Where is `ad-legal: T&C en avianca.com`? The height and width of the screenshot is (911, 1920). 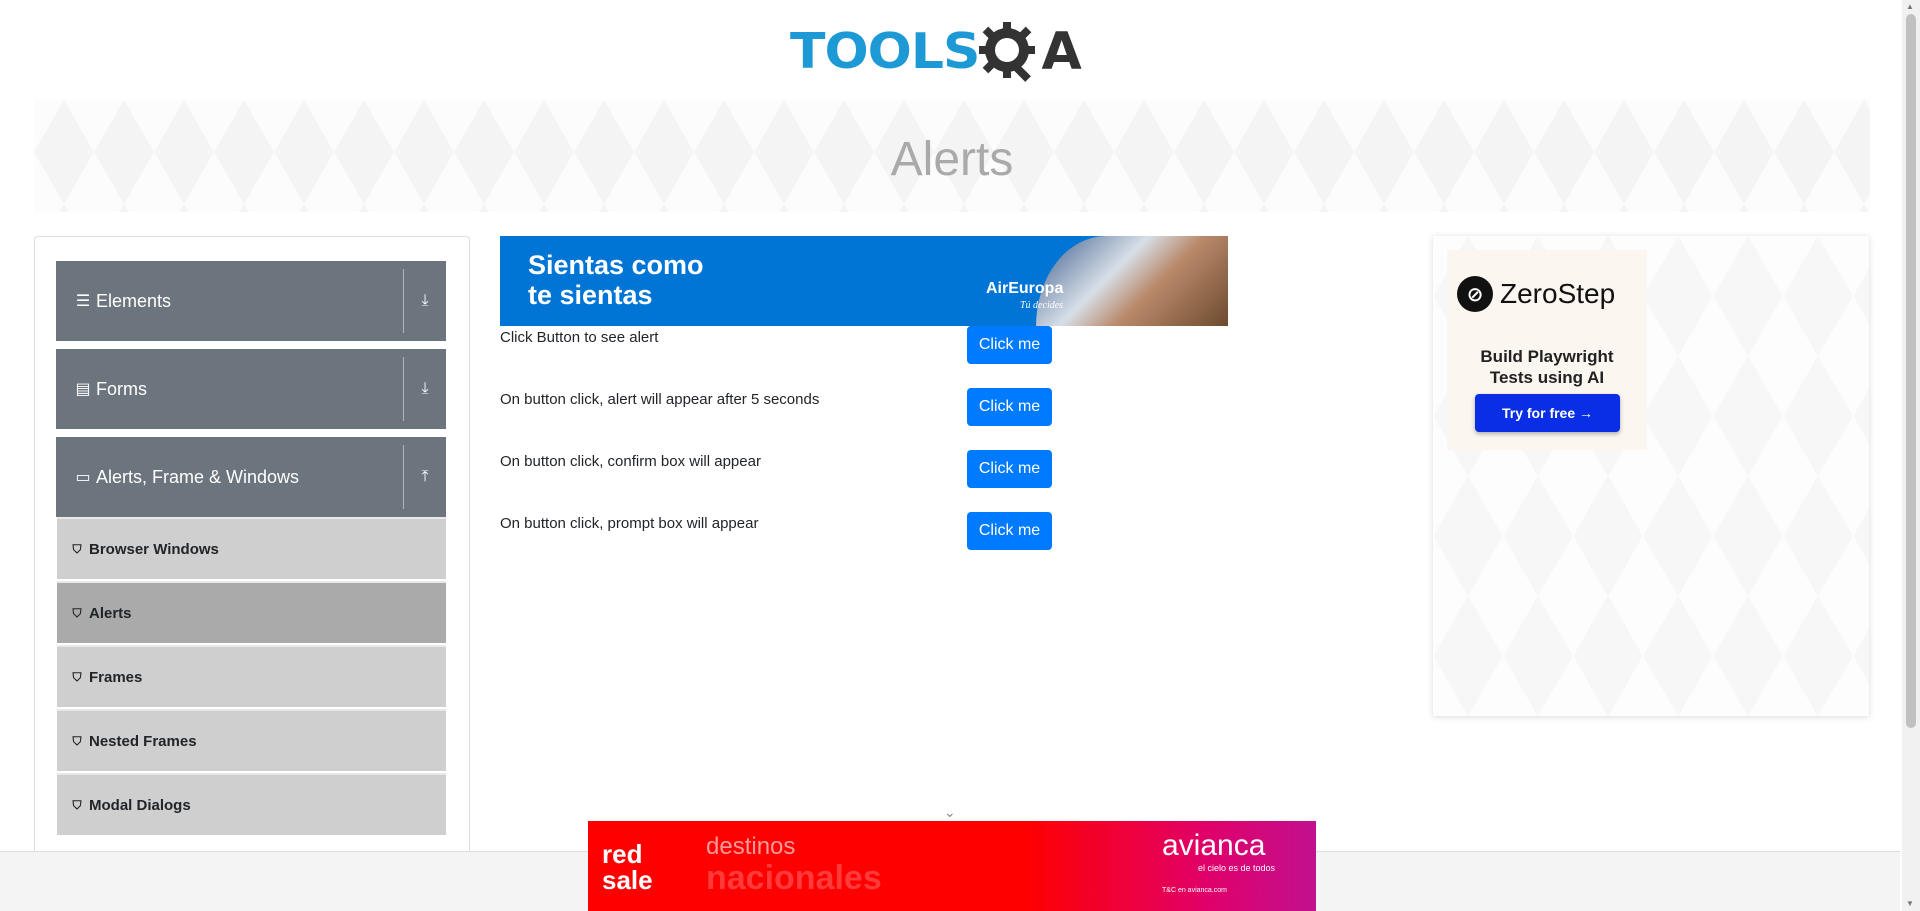 ad-legal: T&C en avianca.com is located at coordinates (1194, 890).